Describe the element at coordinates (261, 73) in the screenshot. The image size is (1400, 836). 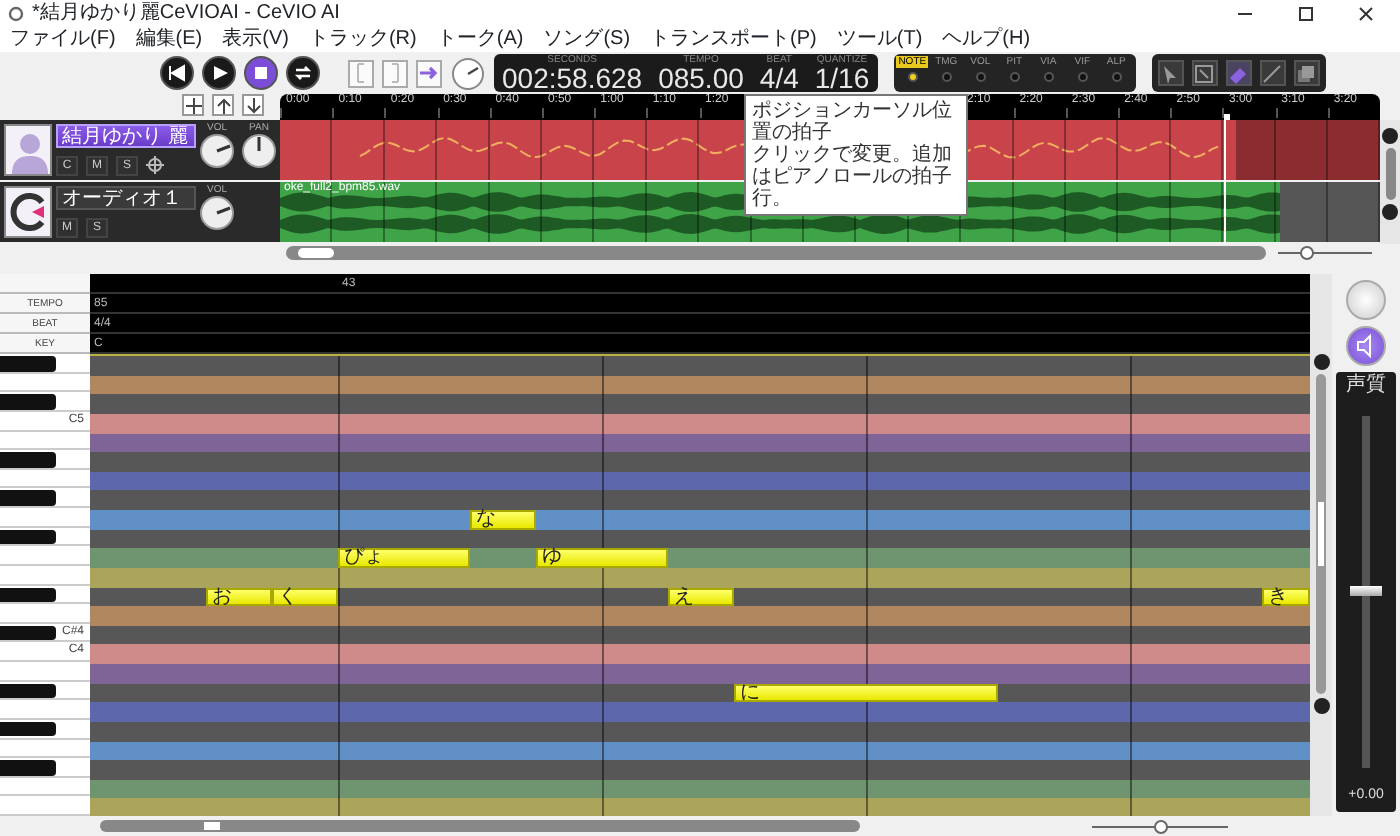
I see `stop-button` at that location.